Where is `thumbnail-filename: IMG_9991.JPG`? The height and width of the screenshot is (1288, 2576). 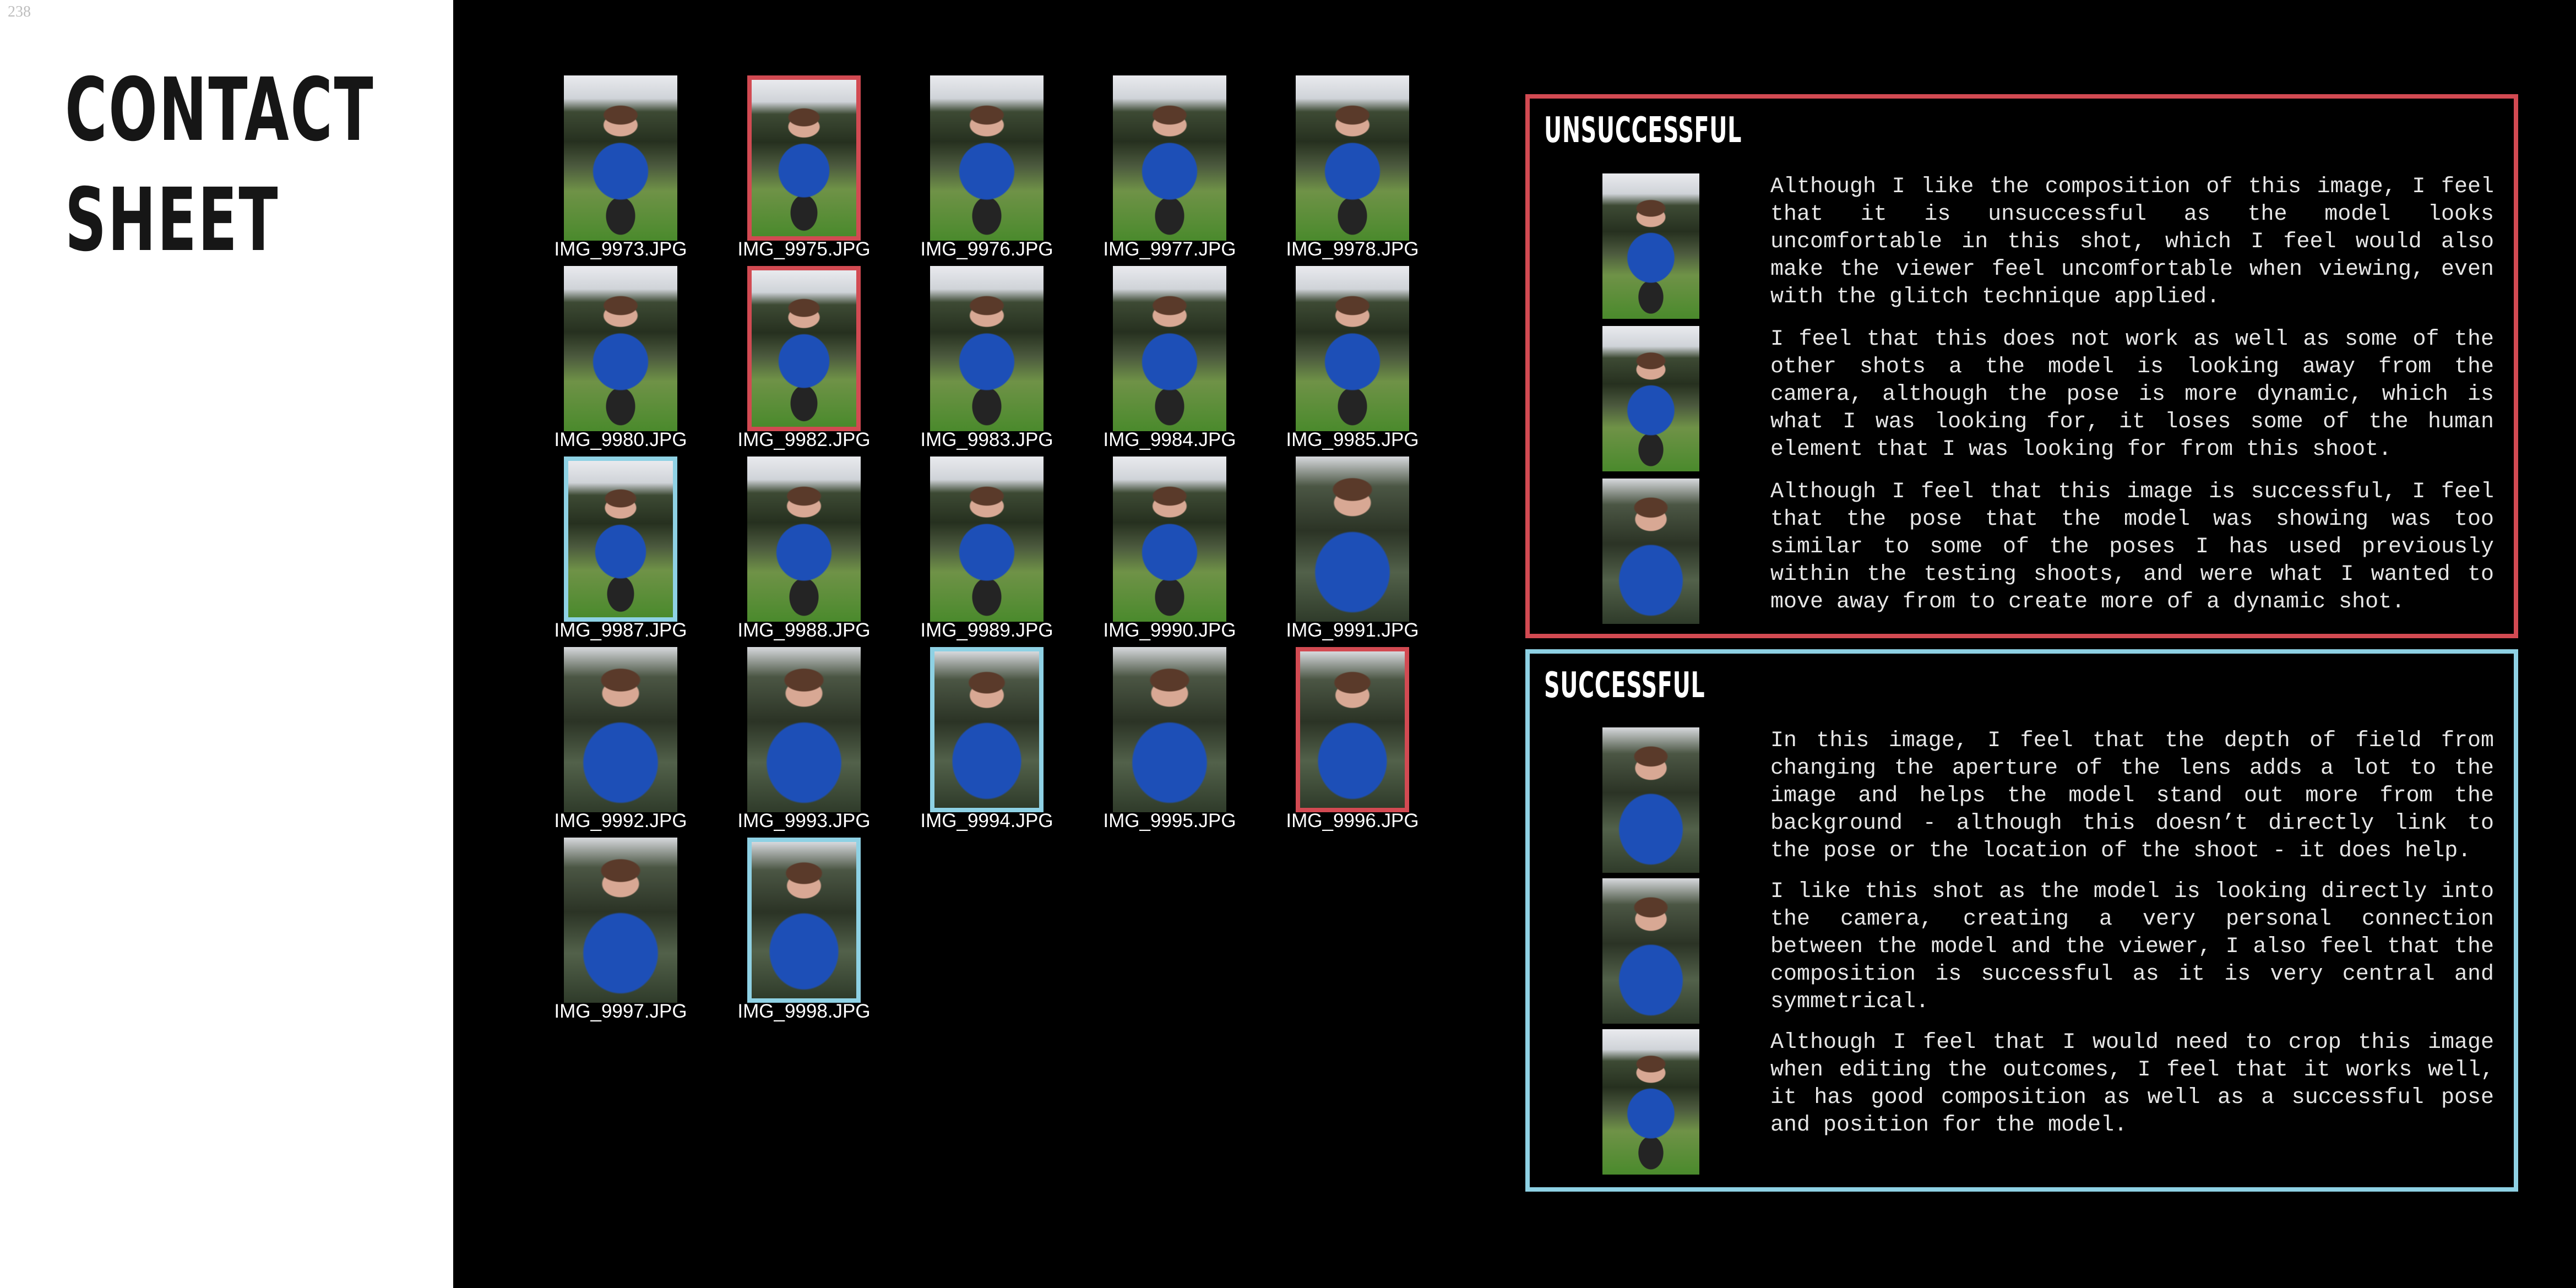 thumbnail-filename: IMG_9991.JPG is located at coordinates (1353, 630).